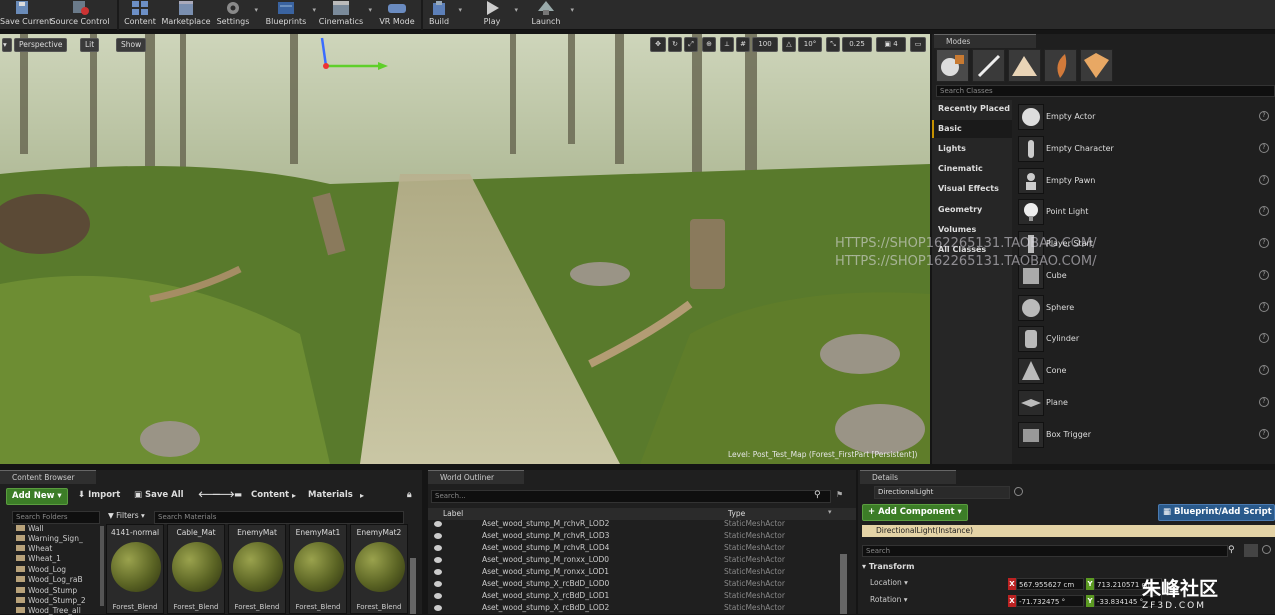 The width and height of the screenshot is (1275, 615). I want to click on add-component-button: + Add Component ▾, so click(915, 512).